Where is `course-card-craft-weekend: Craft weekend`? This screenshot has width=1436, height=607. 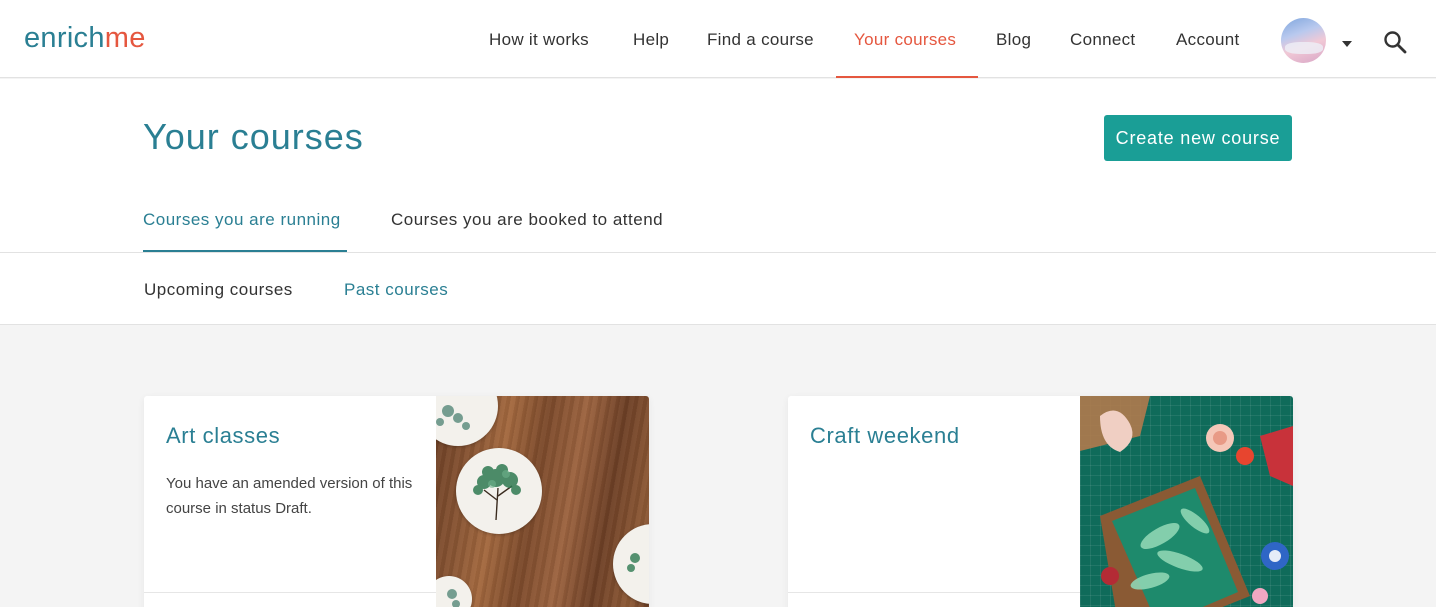 course-card-craft-weekend: Craft weekend is located at coordinates (1040, 501).